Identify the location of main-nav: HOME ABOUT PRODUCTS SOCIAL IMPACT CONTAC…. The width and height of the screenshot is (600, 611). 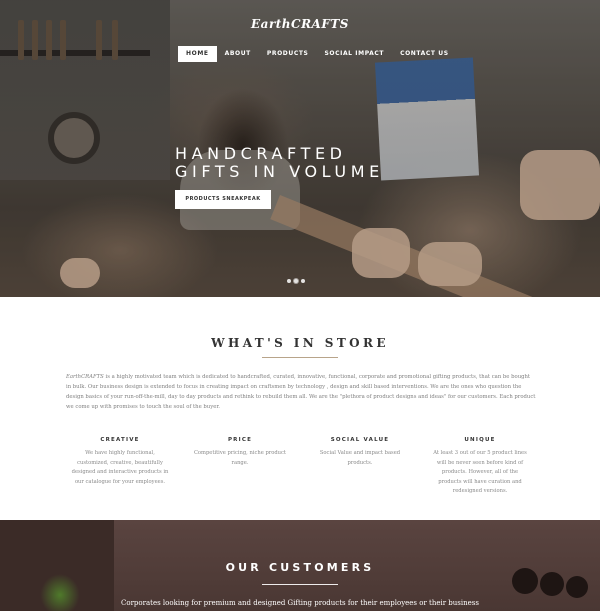
(317, 54).